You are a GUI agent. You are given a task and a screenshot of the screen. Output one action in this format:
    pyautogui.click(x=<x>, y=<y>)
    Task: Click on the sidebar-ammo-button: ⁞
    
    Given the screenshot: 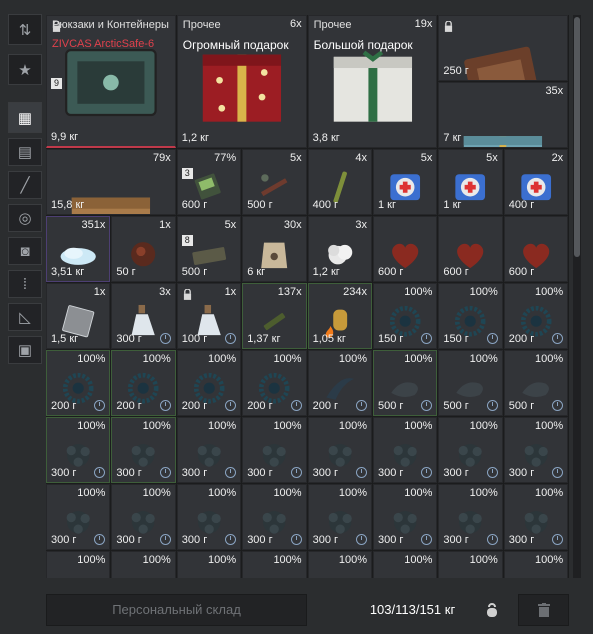 What is the action you would take?
    pyautogui.click(x=25, y=284)
    